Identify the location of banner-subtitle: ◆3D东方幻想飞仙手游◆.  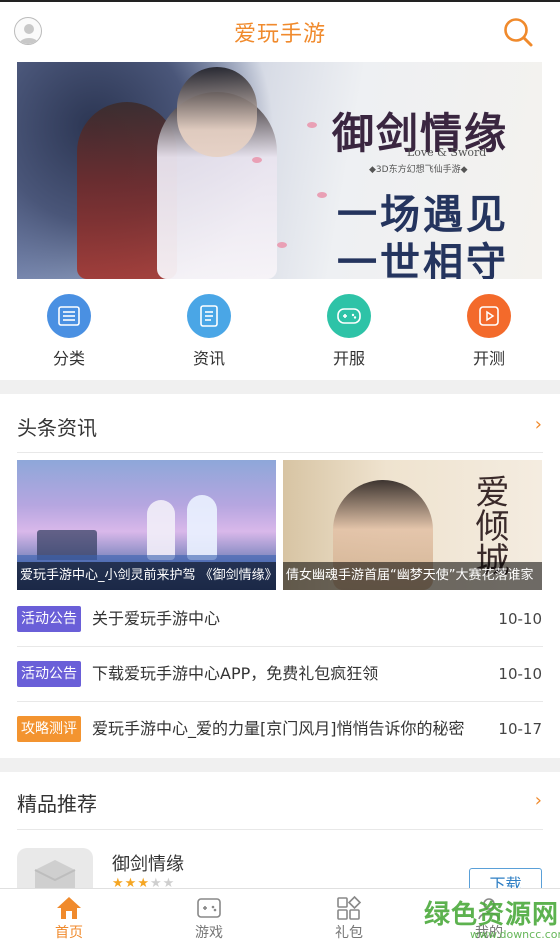
(418, 170).